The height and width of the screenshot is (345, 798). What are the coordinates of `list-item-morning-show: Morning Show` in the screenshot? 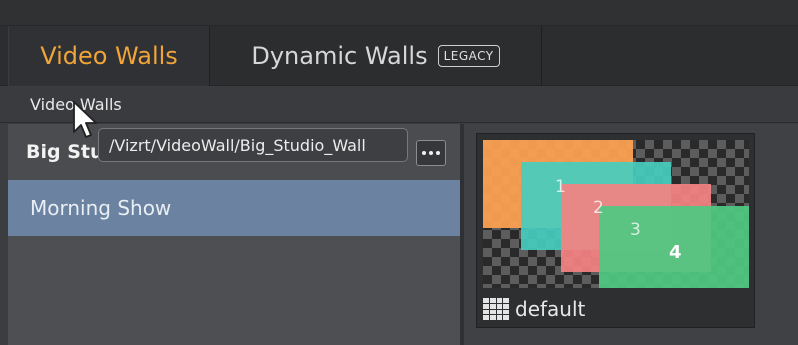 It's located at (234, 208).